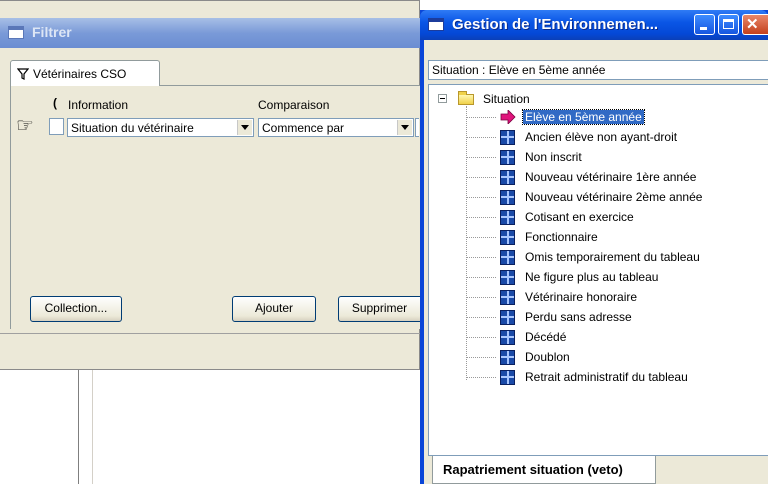 This screenshot has width=768, height=484. I want to click on arrow-right-icon, so click(508, 117).